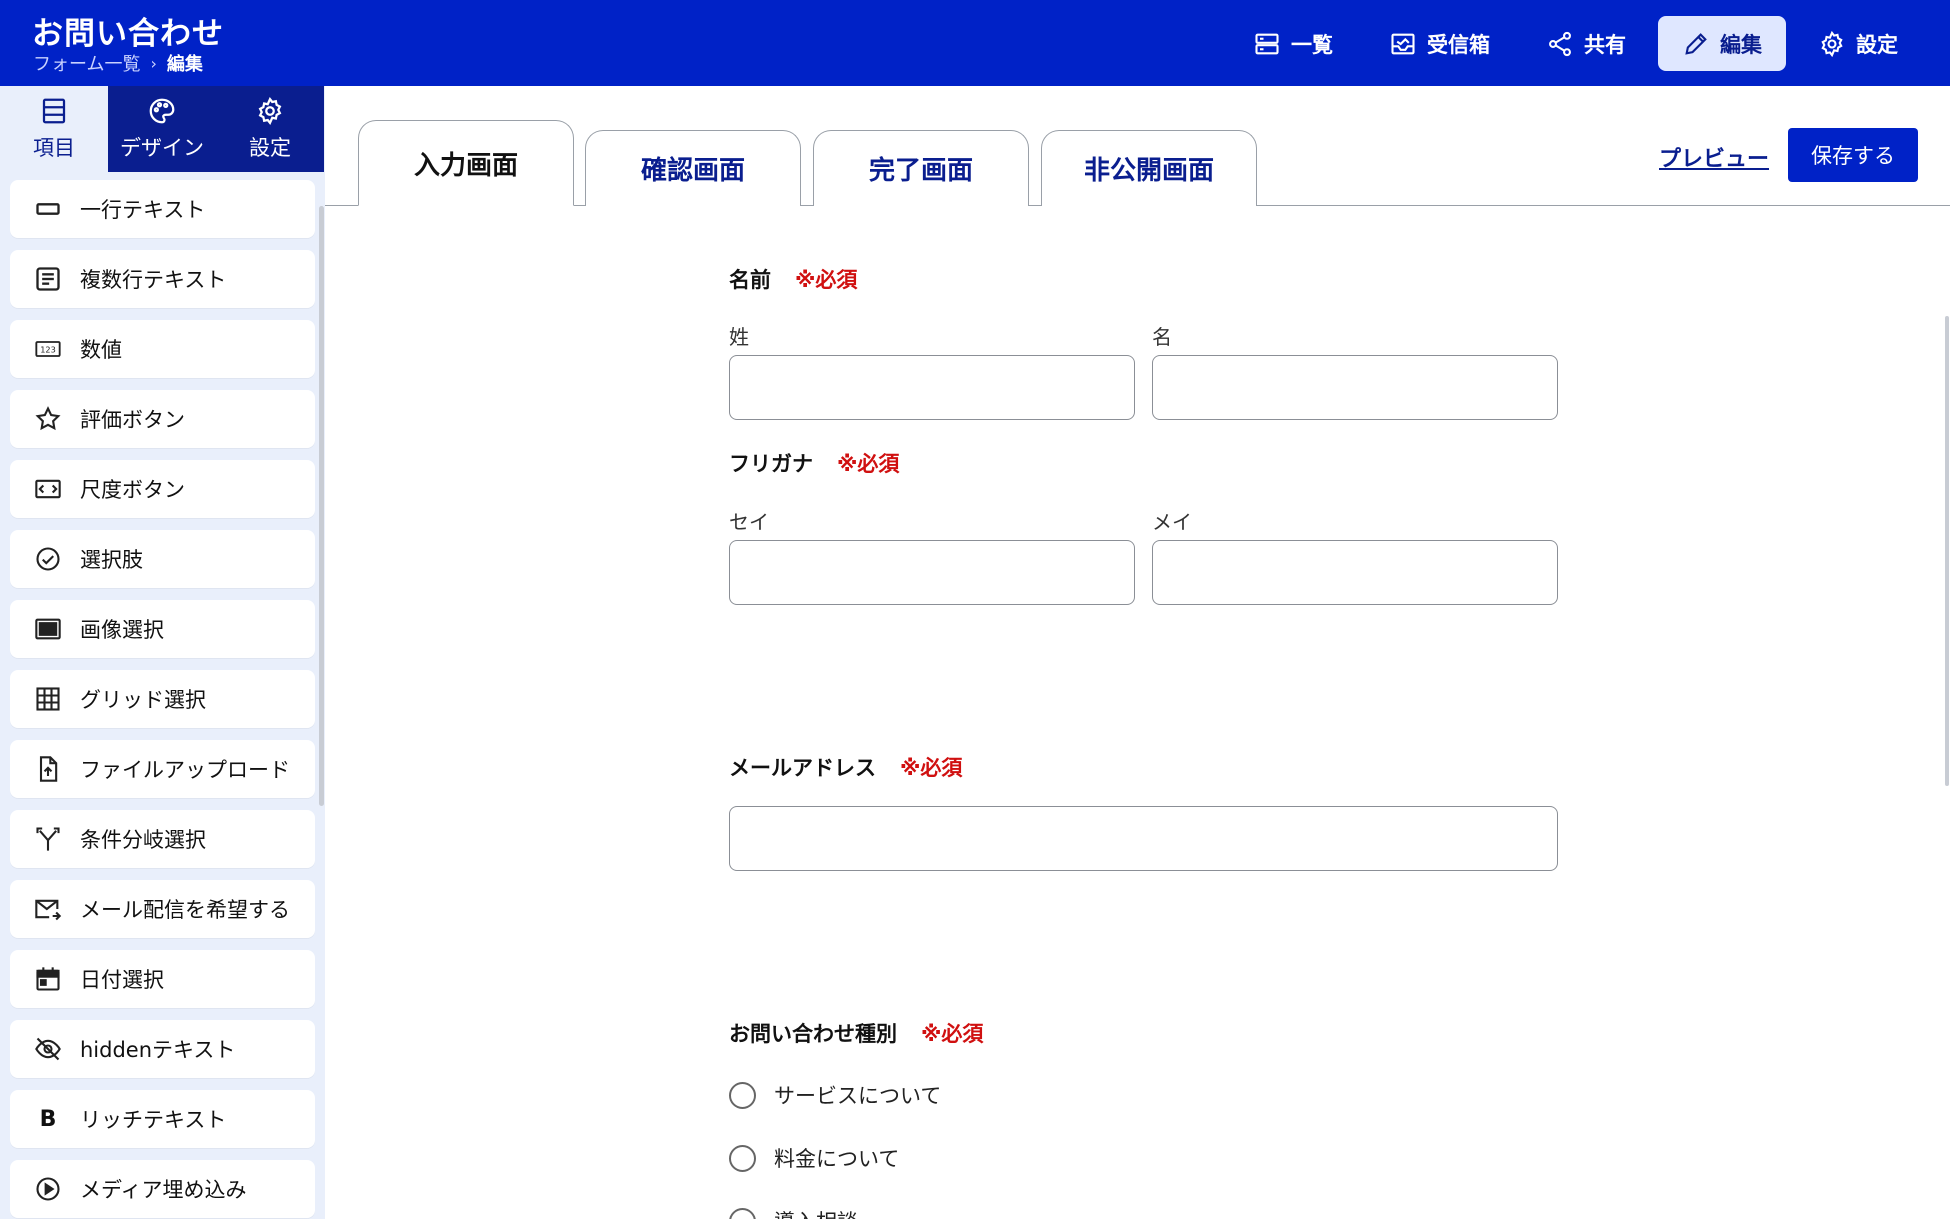 The image size is (1950, 1219). Describe the element at coordinates (739, 337) in the screenshot. I see `last-name-label: 姓` at that location.